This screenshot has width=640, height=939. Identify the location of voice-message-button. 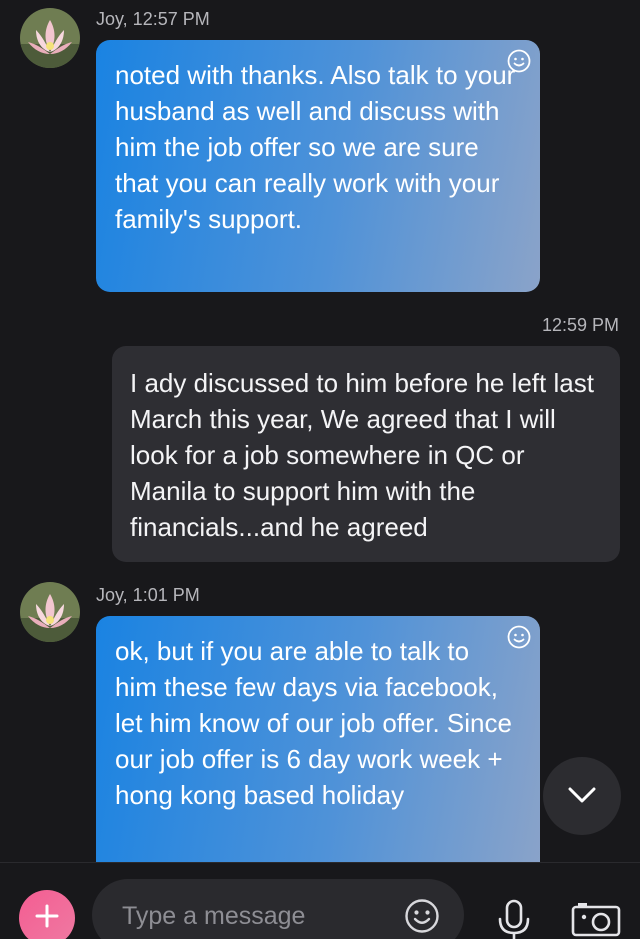
(514, 918).